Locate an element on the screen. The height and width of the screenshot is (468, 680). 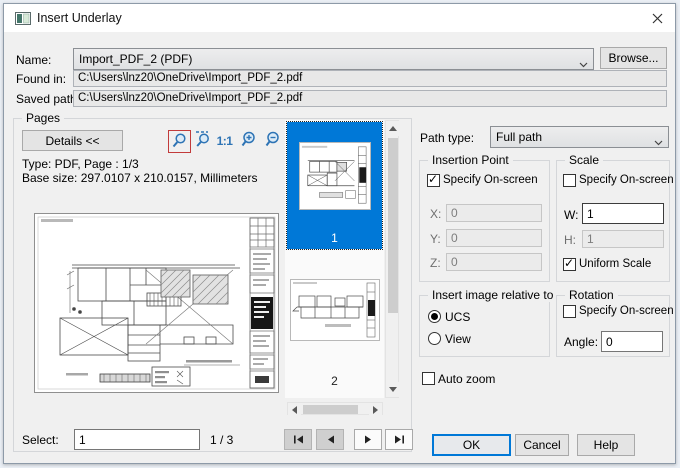
thumbnail-page-1-image is located at coordinates (335, 176).